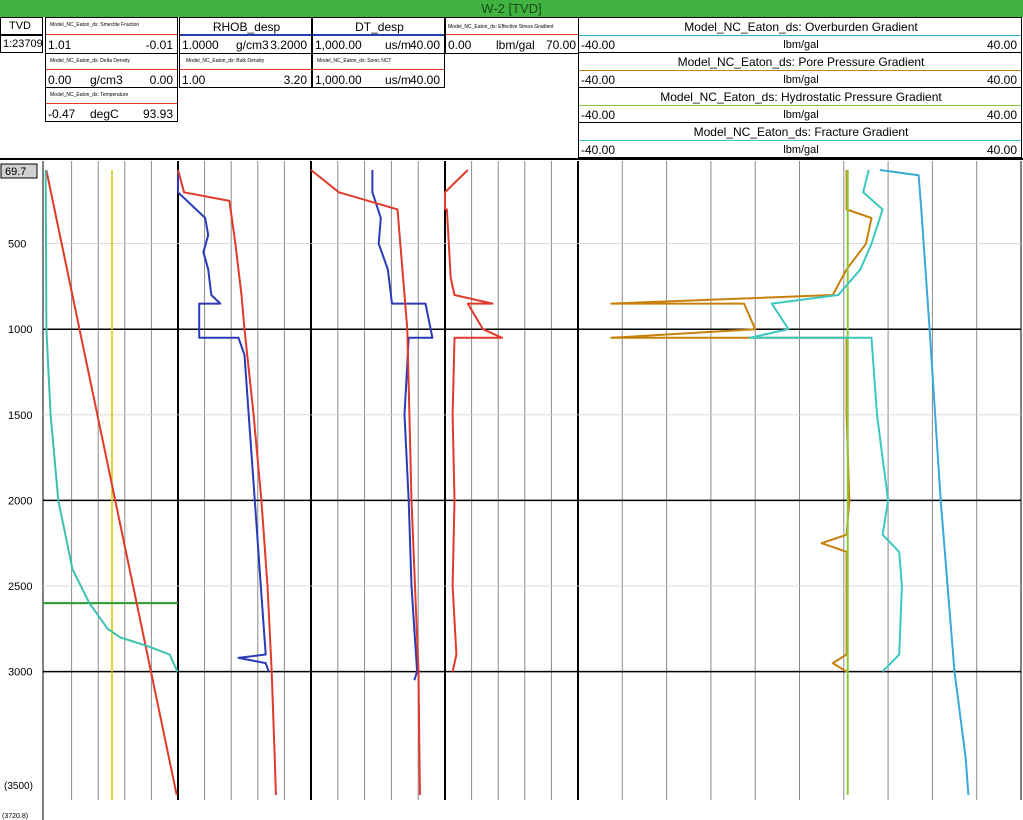 The width and height of the screenshot is (1023, 820). What do you see at coordinates (15, 172) in the screenshot?
I see `top-depth-label: 69.7` at bounding box center [15, 172].